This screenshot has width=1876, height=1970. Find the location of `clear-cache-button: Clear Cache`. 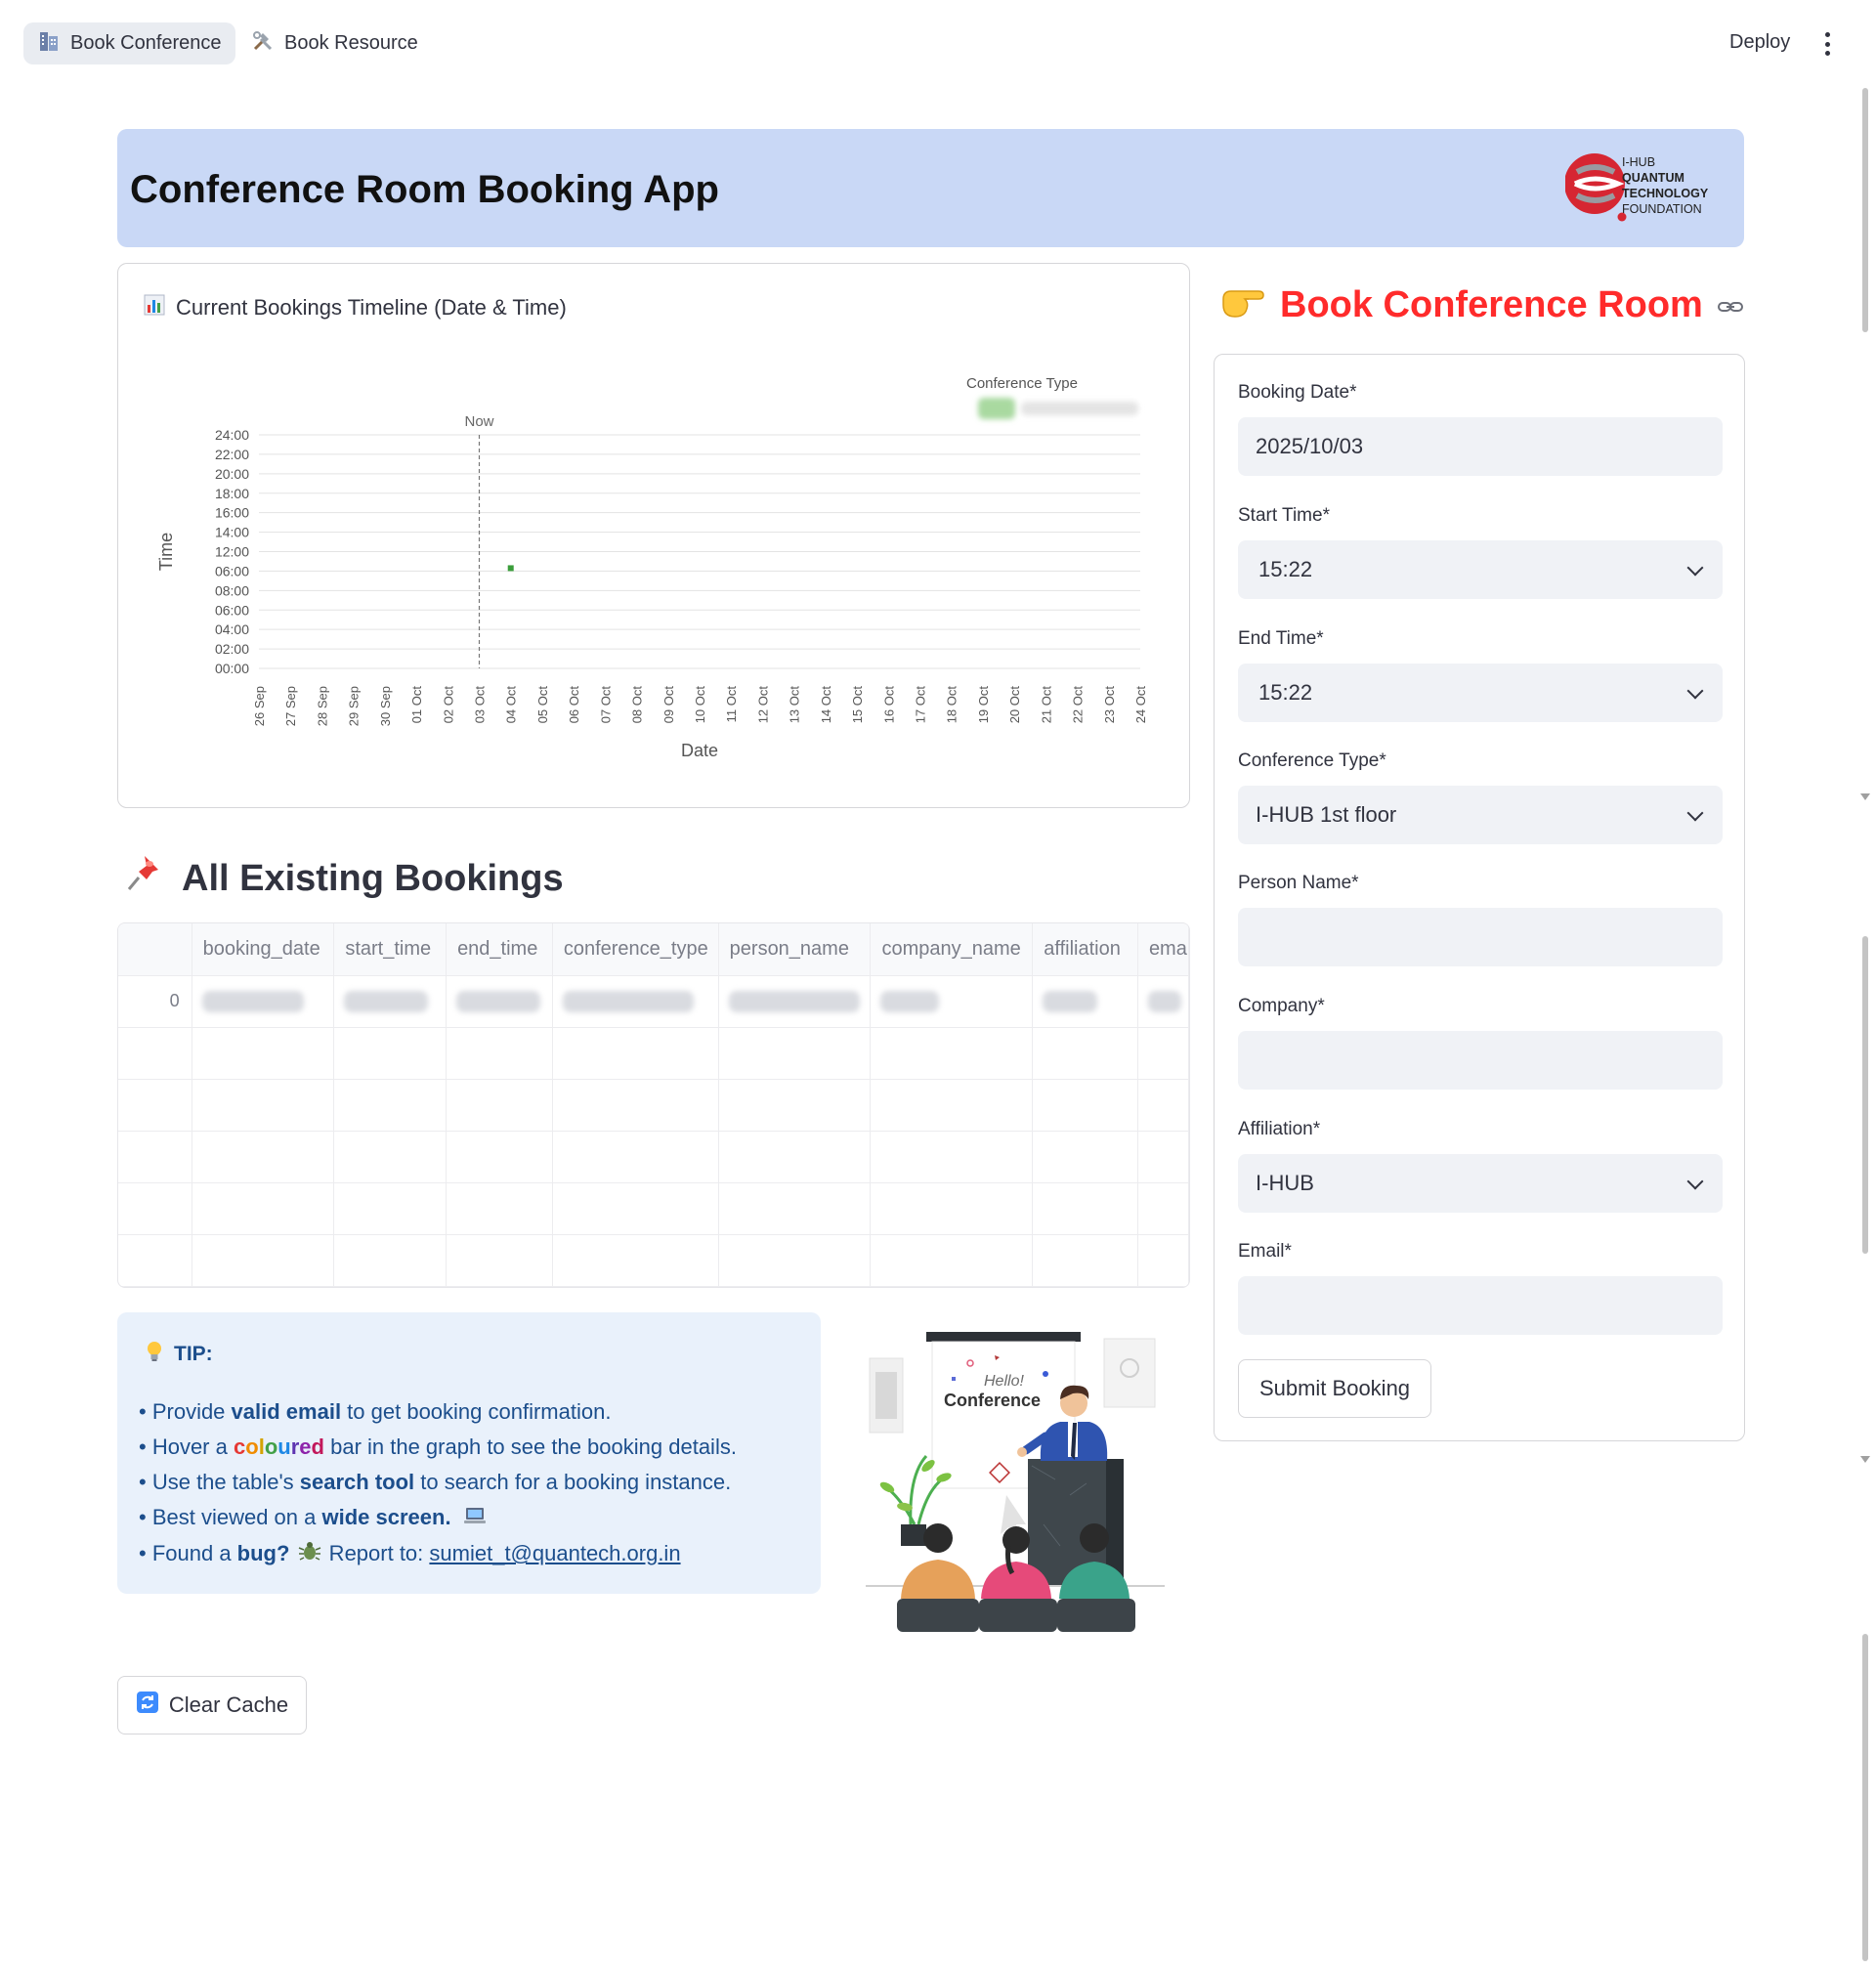

clear-cache-button: Clear Cache is located at coordinates (212, 1705).